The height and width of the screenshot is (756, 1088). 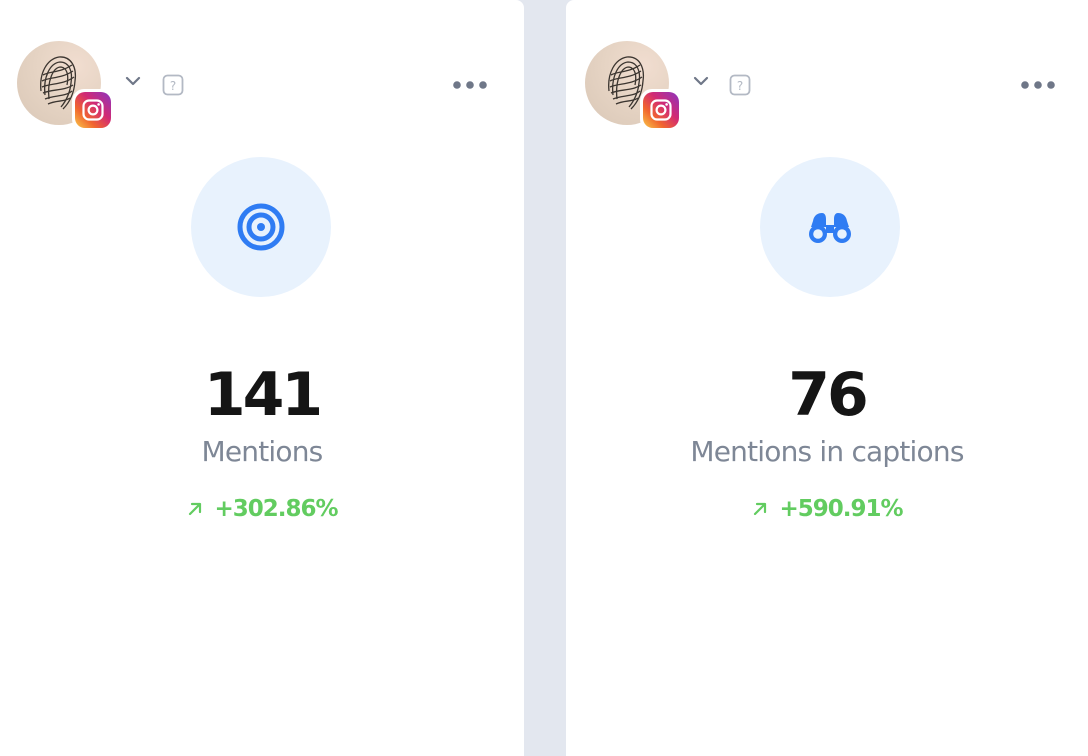 I want to click on metric-label: Mentions in captions, so click(x=827, y=451).